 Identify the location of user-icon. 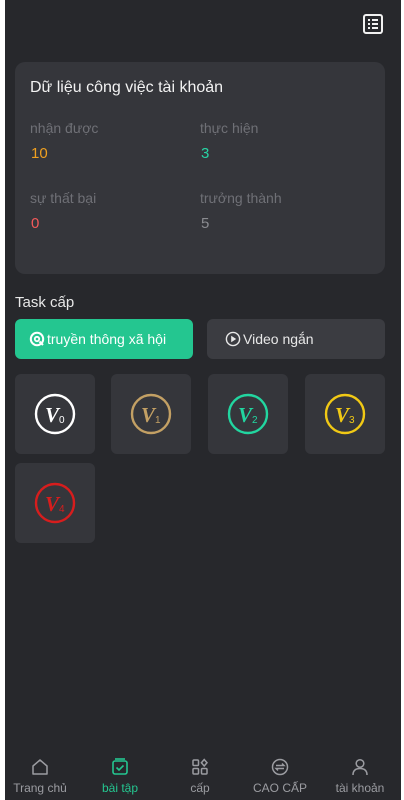
(360, 767).